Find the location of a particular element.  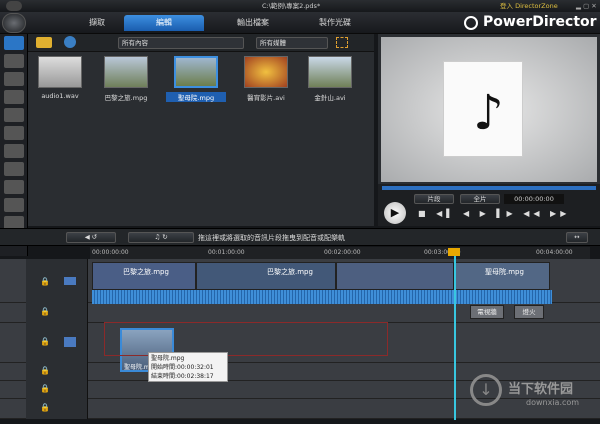

music-note-icon: ♪ is located at coordinates (488, 113).